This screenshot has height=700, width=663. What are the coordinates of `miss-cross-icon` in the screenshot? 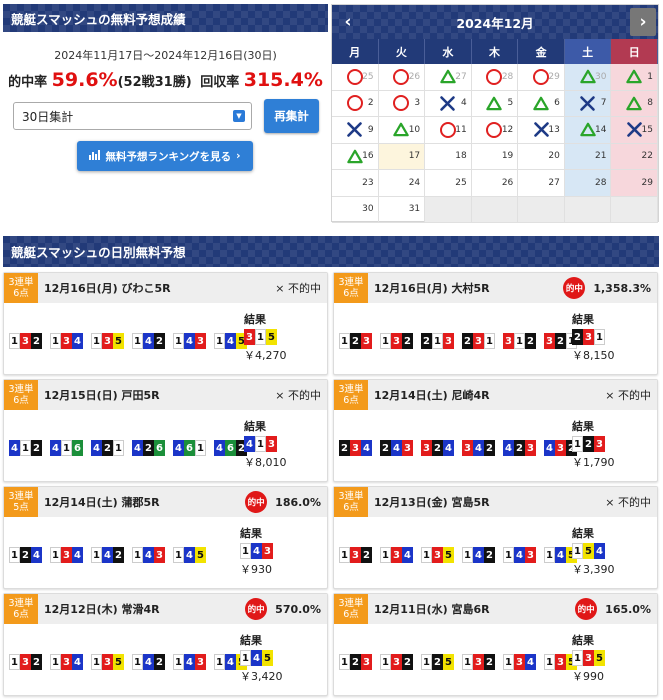 It's located at (634, 129).